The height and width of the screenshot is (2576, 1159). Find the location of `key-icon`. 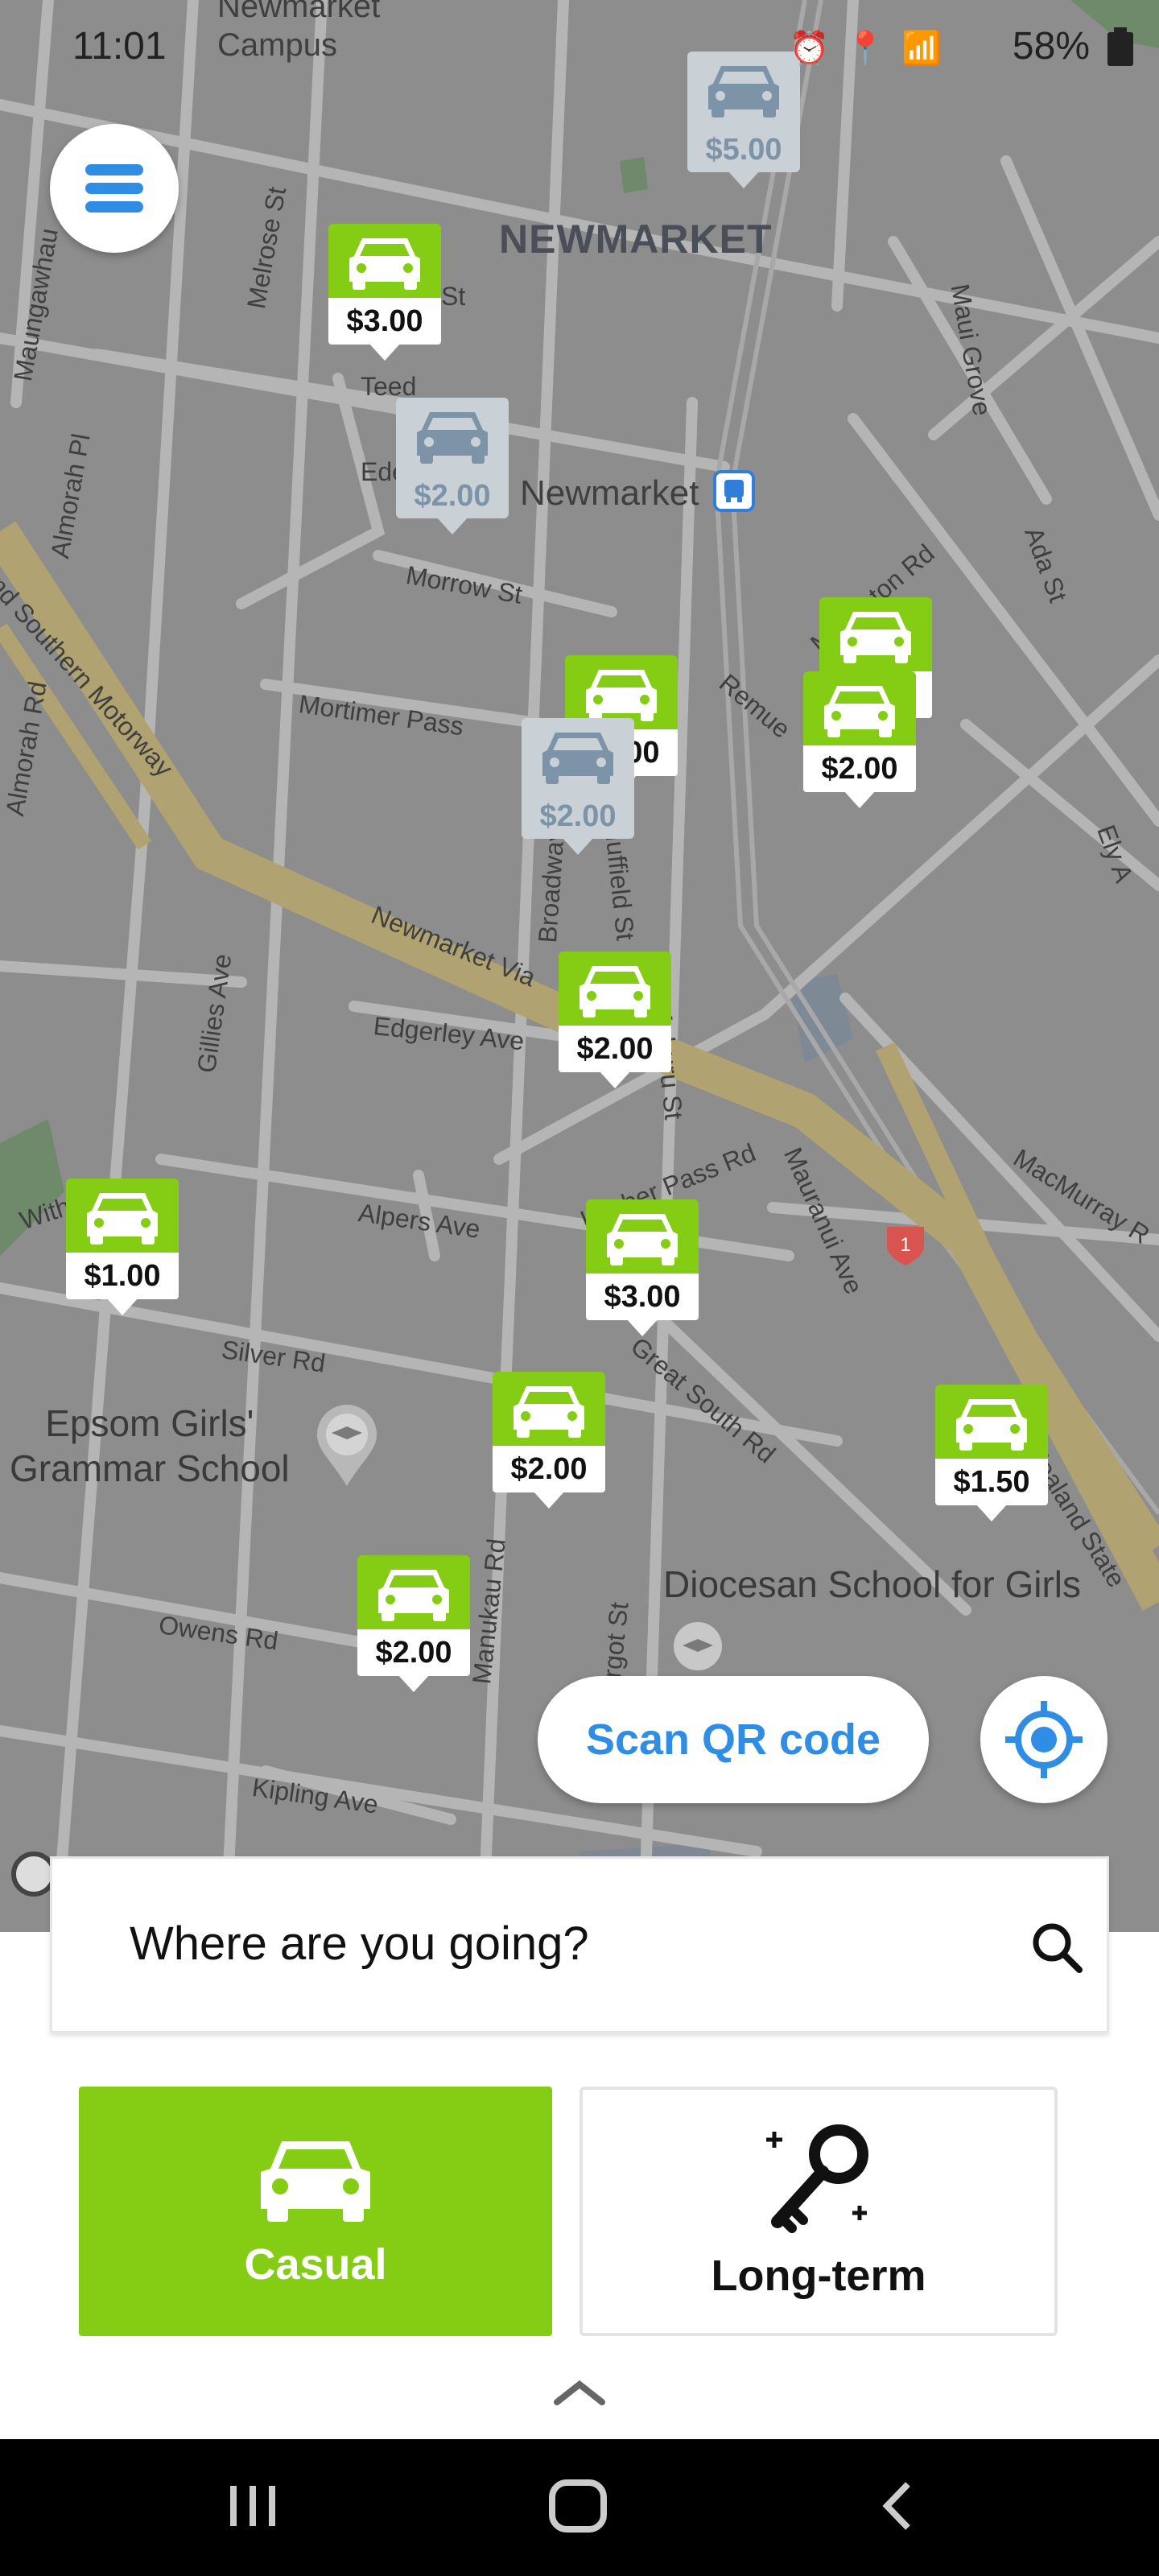

key-icon is located at coordinates (817, 2178).